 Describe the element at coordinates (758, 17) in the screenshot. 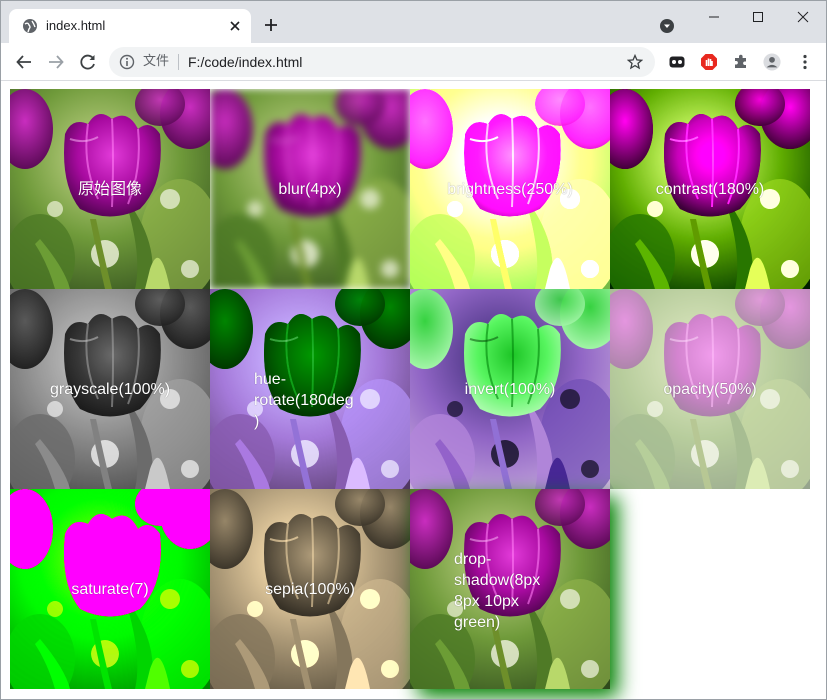

I see `maximize-icon` at that location.